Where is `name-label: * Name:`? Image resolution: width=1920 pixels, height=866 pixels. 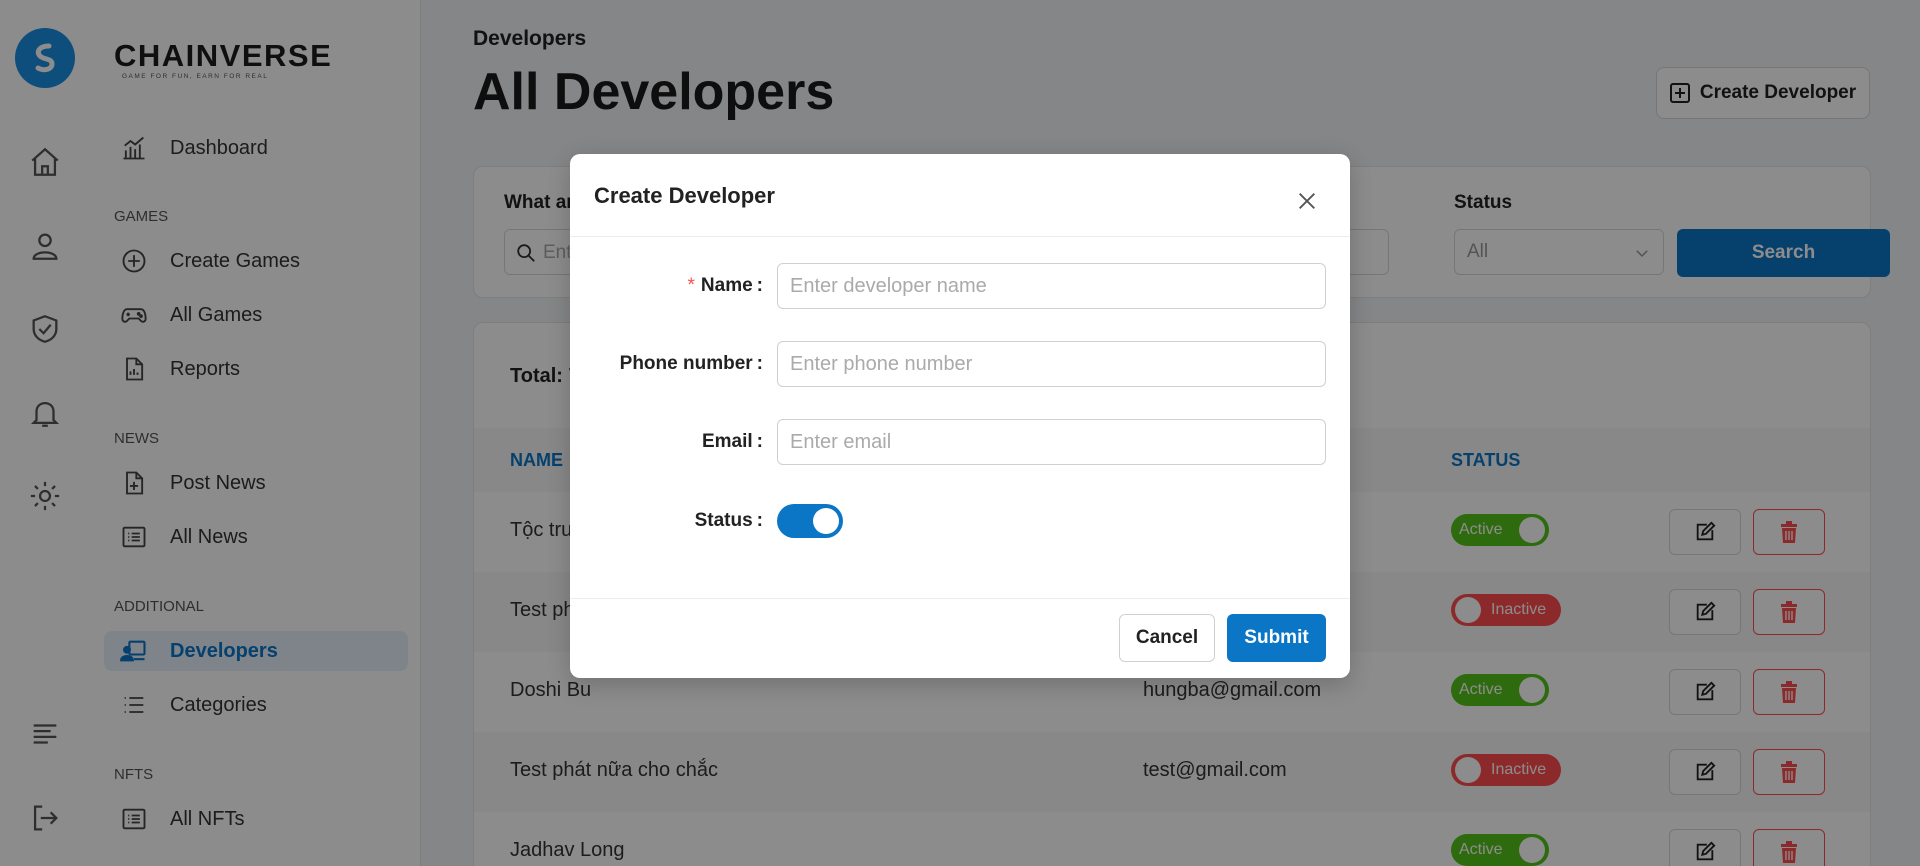 name-label: * Name: is located at coordinates (725, 286).